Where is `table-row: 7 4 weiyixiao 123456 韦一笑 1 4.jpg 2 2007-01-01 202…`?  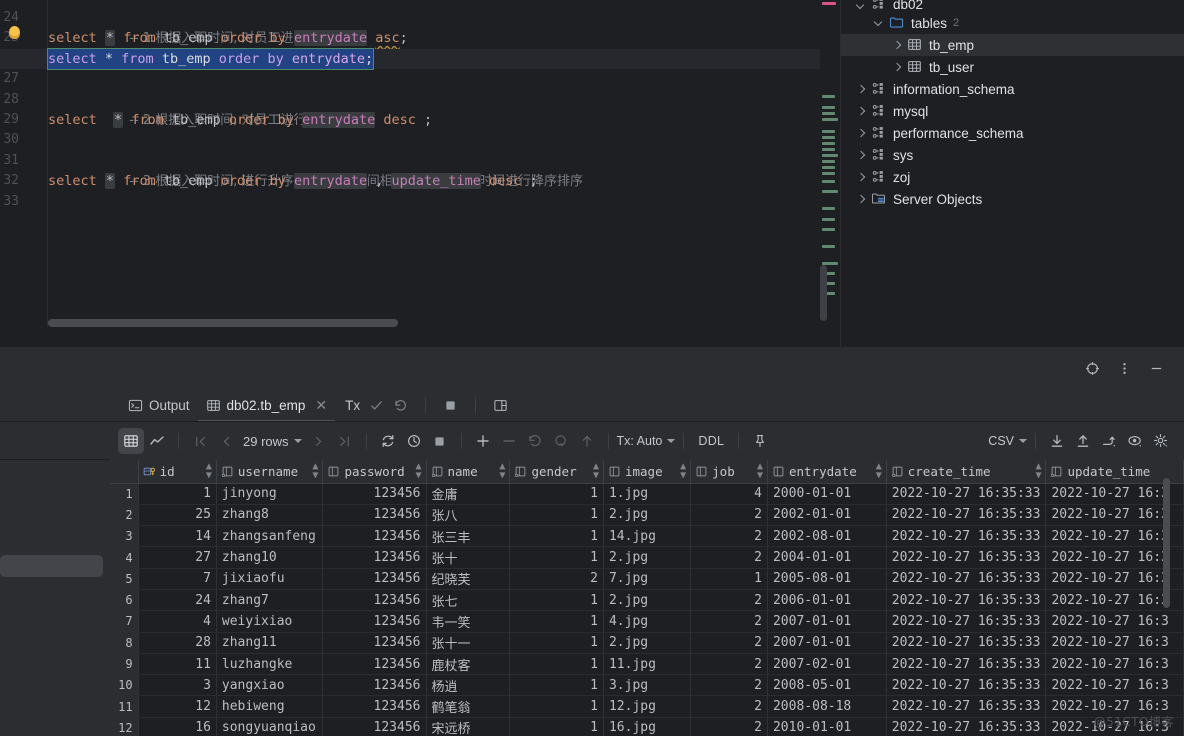
table-row: 7 4 weiyixiao 123456 韦一笑 1 4.jpg 2 2007-01-01 202… is located at coordinates (647, 621).